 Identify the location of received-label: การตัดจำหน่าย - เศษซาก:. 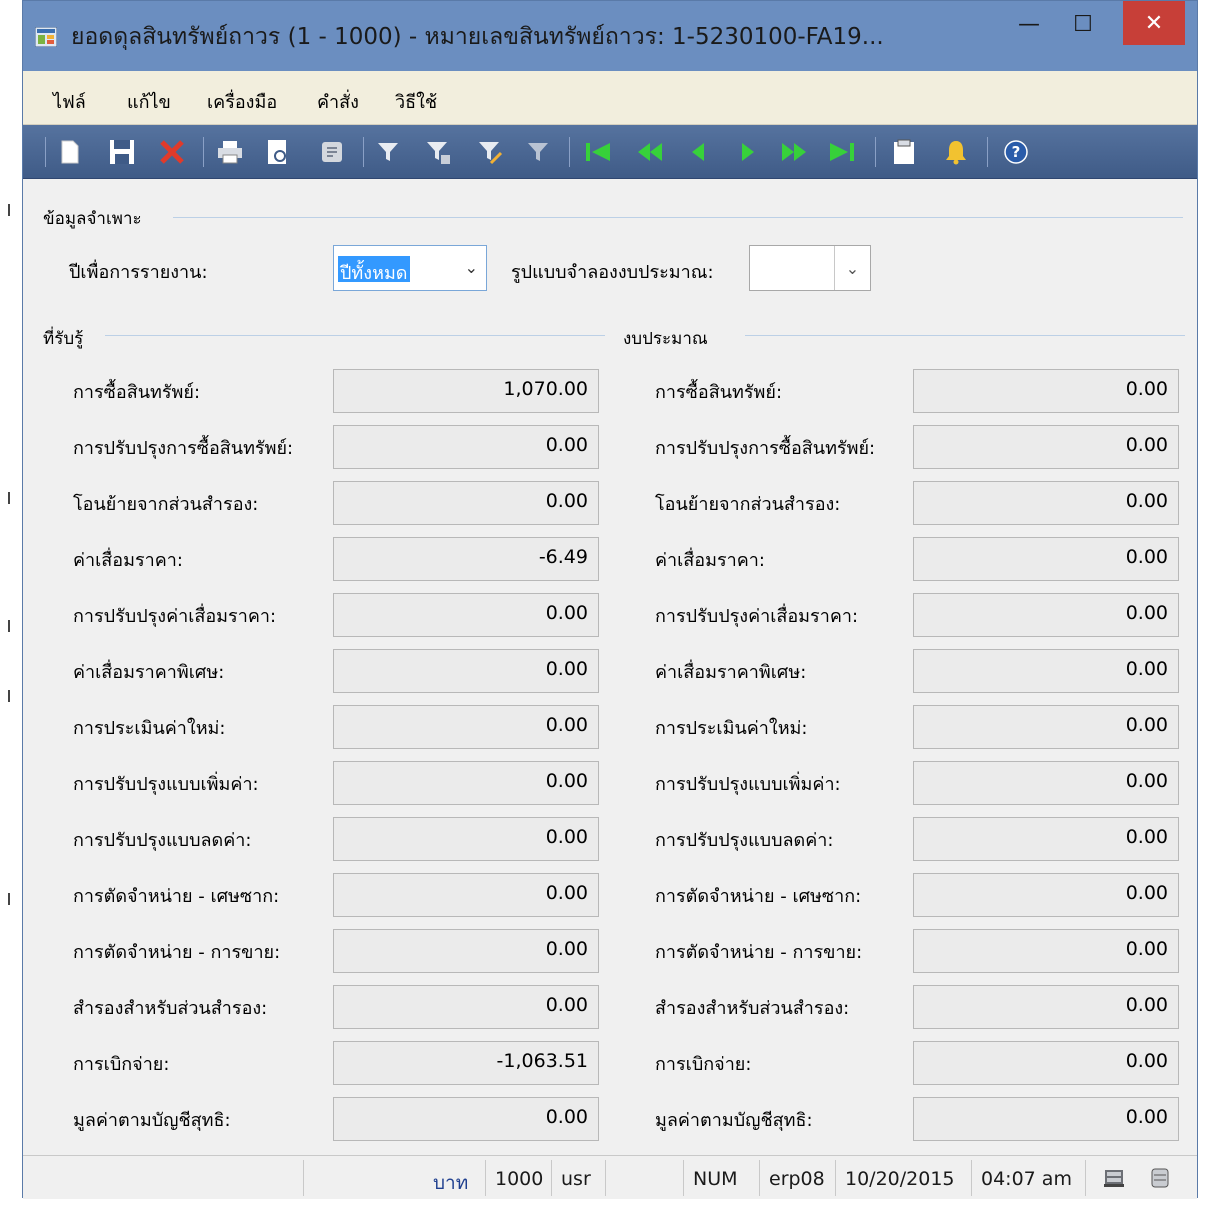
(176, 896).